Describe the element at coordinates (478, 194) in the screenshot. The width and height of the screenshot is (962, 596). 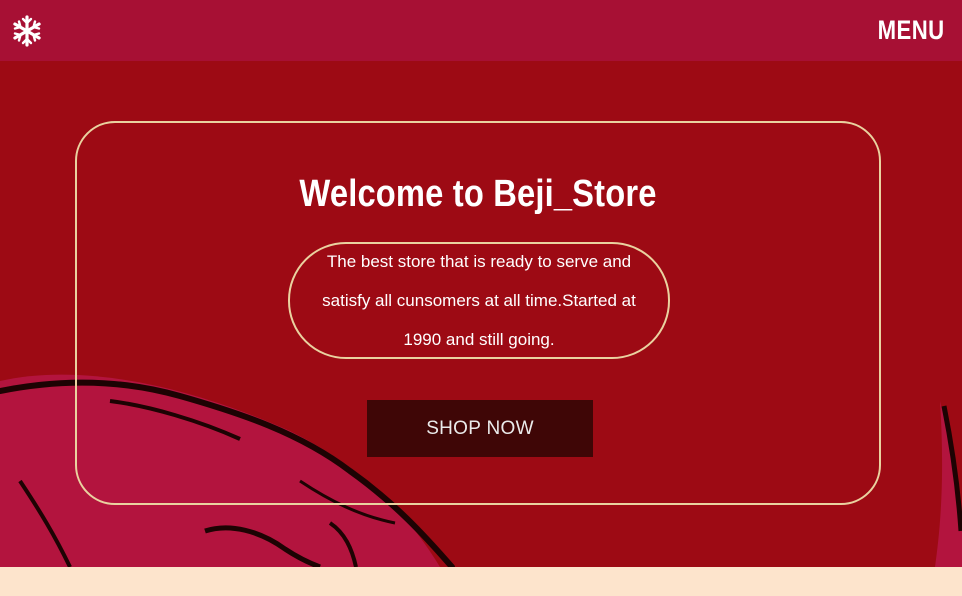
I see `hero-title: Welcome to Beji_Store` at that location.